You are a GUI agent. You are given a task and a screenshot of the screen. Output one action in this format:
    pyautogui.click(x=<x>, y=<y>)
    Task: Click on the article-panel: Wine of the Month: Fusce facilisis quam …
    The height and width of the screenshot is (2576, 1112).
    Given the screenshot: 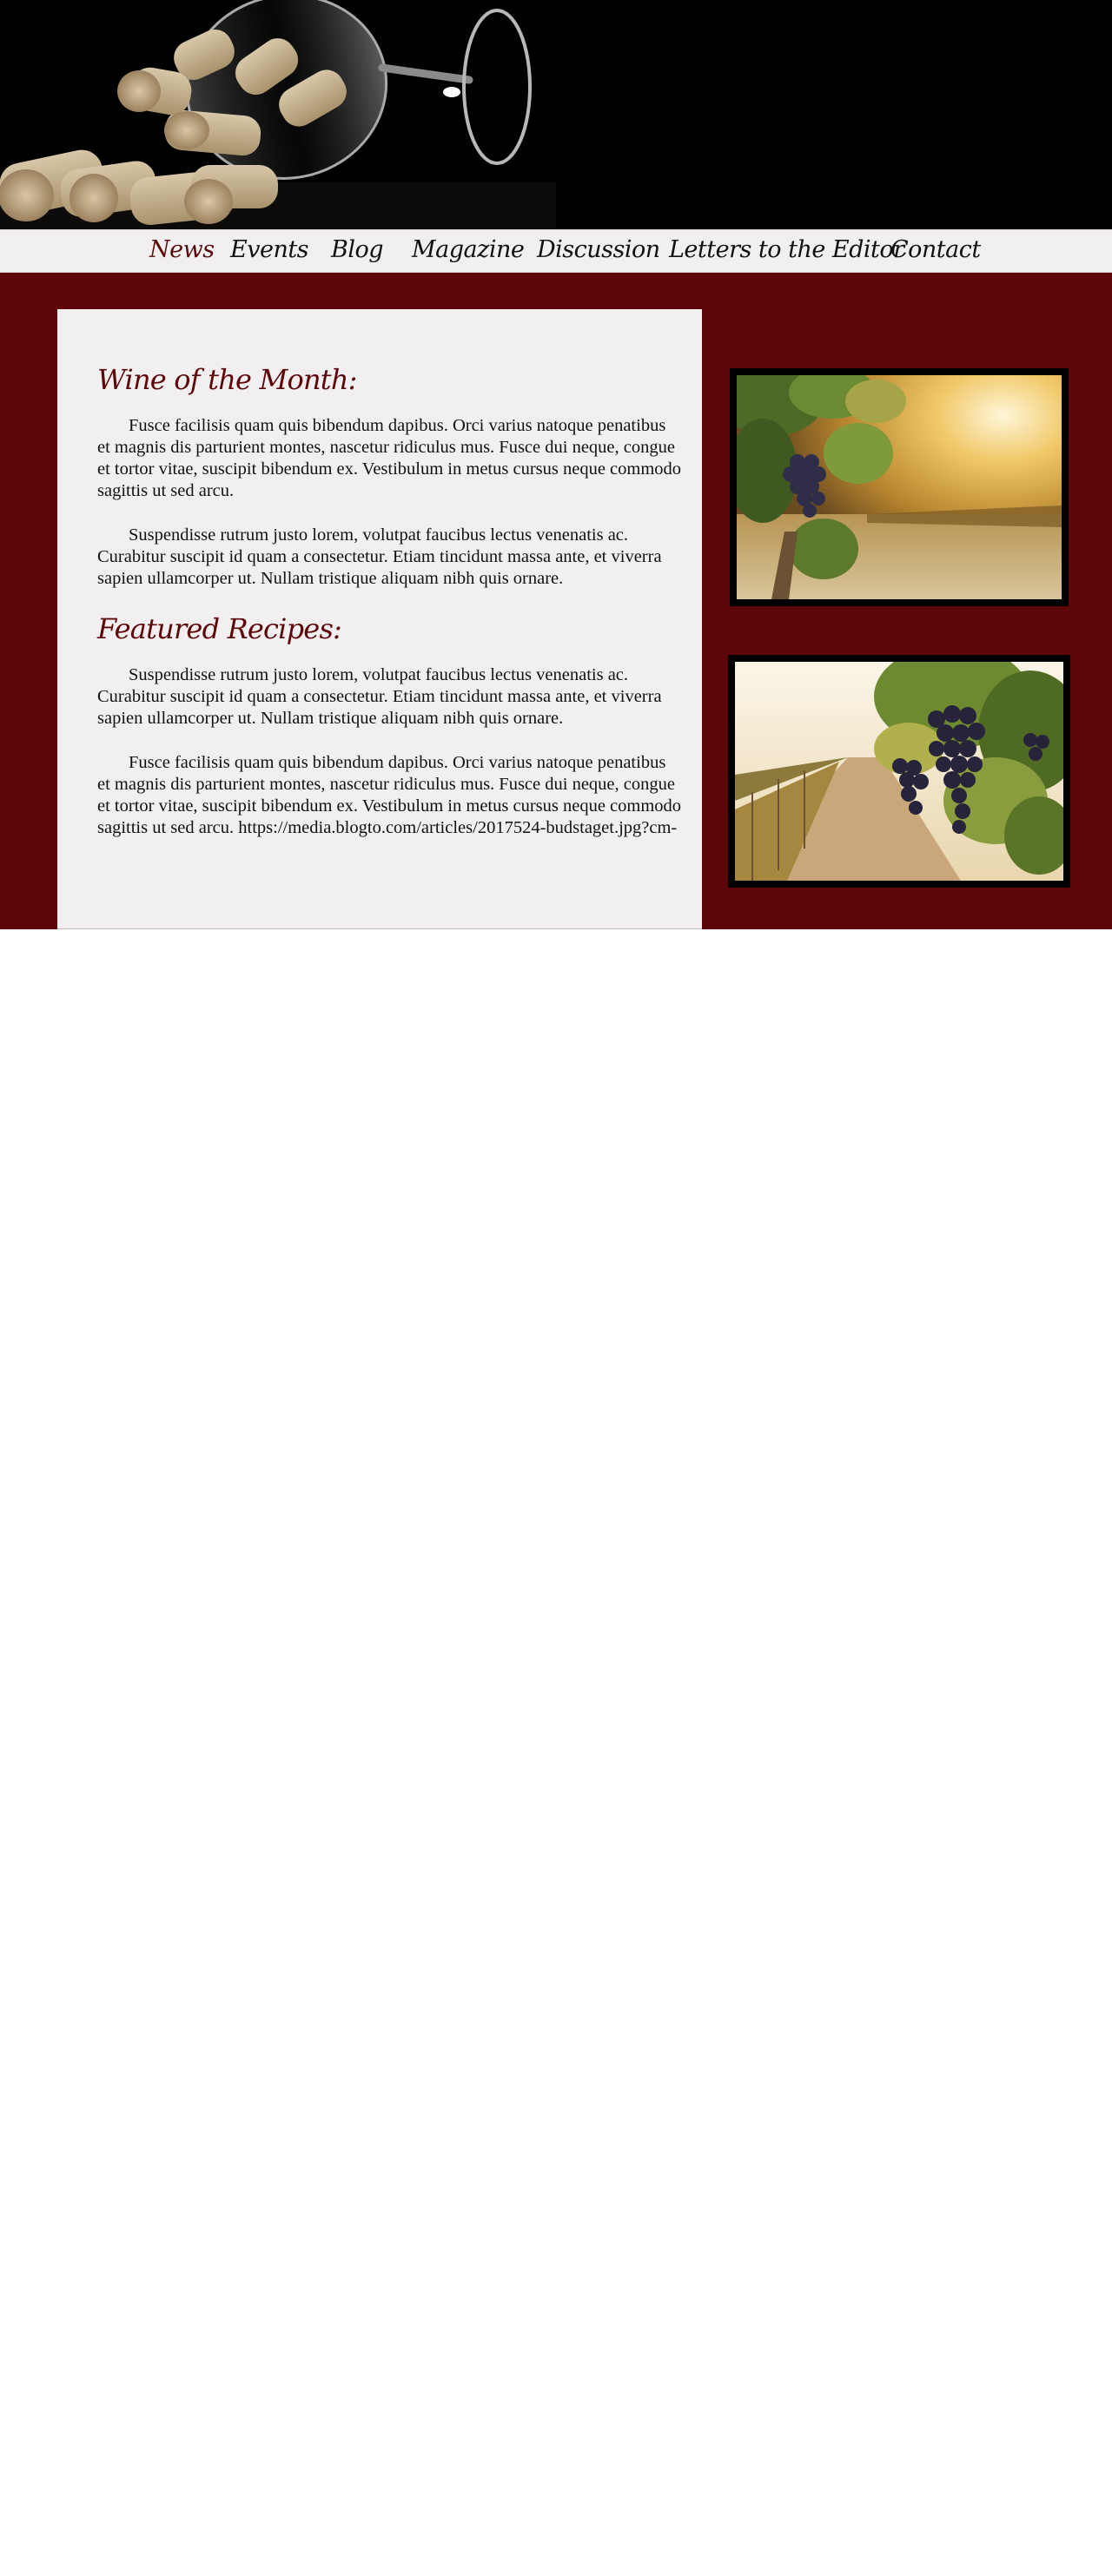 What is the action you would take?
    pyautogui.click(x=379, y=619)
    